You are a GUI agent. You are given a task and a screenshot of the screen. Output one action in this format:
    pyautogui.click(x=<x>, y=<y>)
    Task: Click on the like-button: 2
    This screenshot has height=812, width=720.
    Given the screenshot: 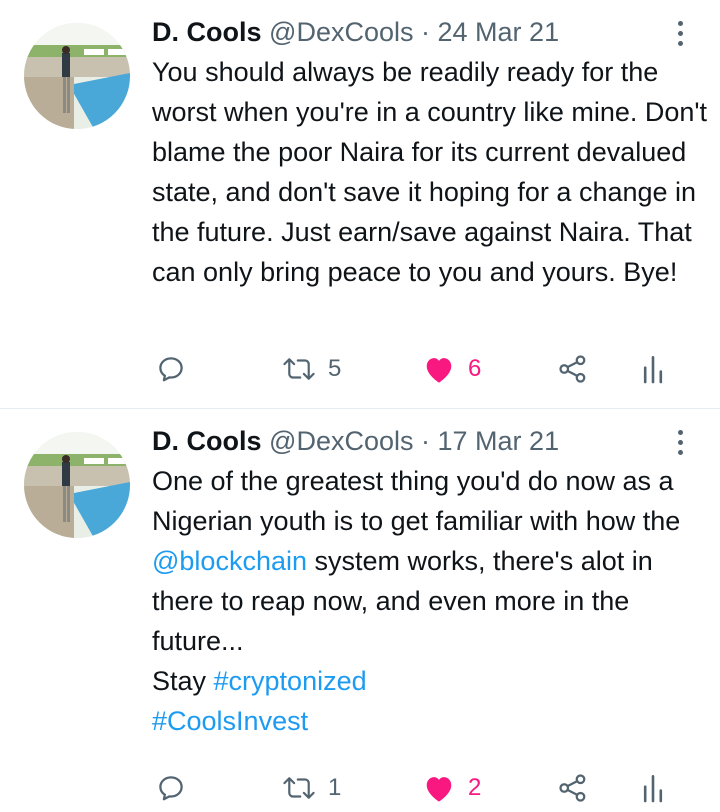 What is the action you would take?
    pyautogui.click(x=451, y=788)
    